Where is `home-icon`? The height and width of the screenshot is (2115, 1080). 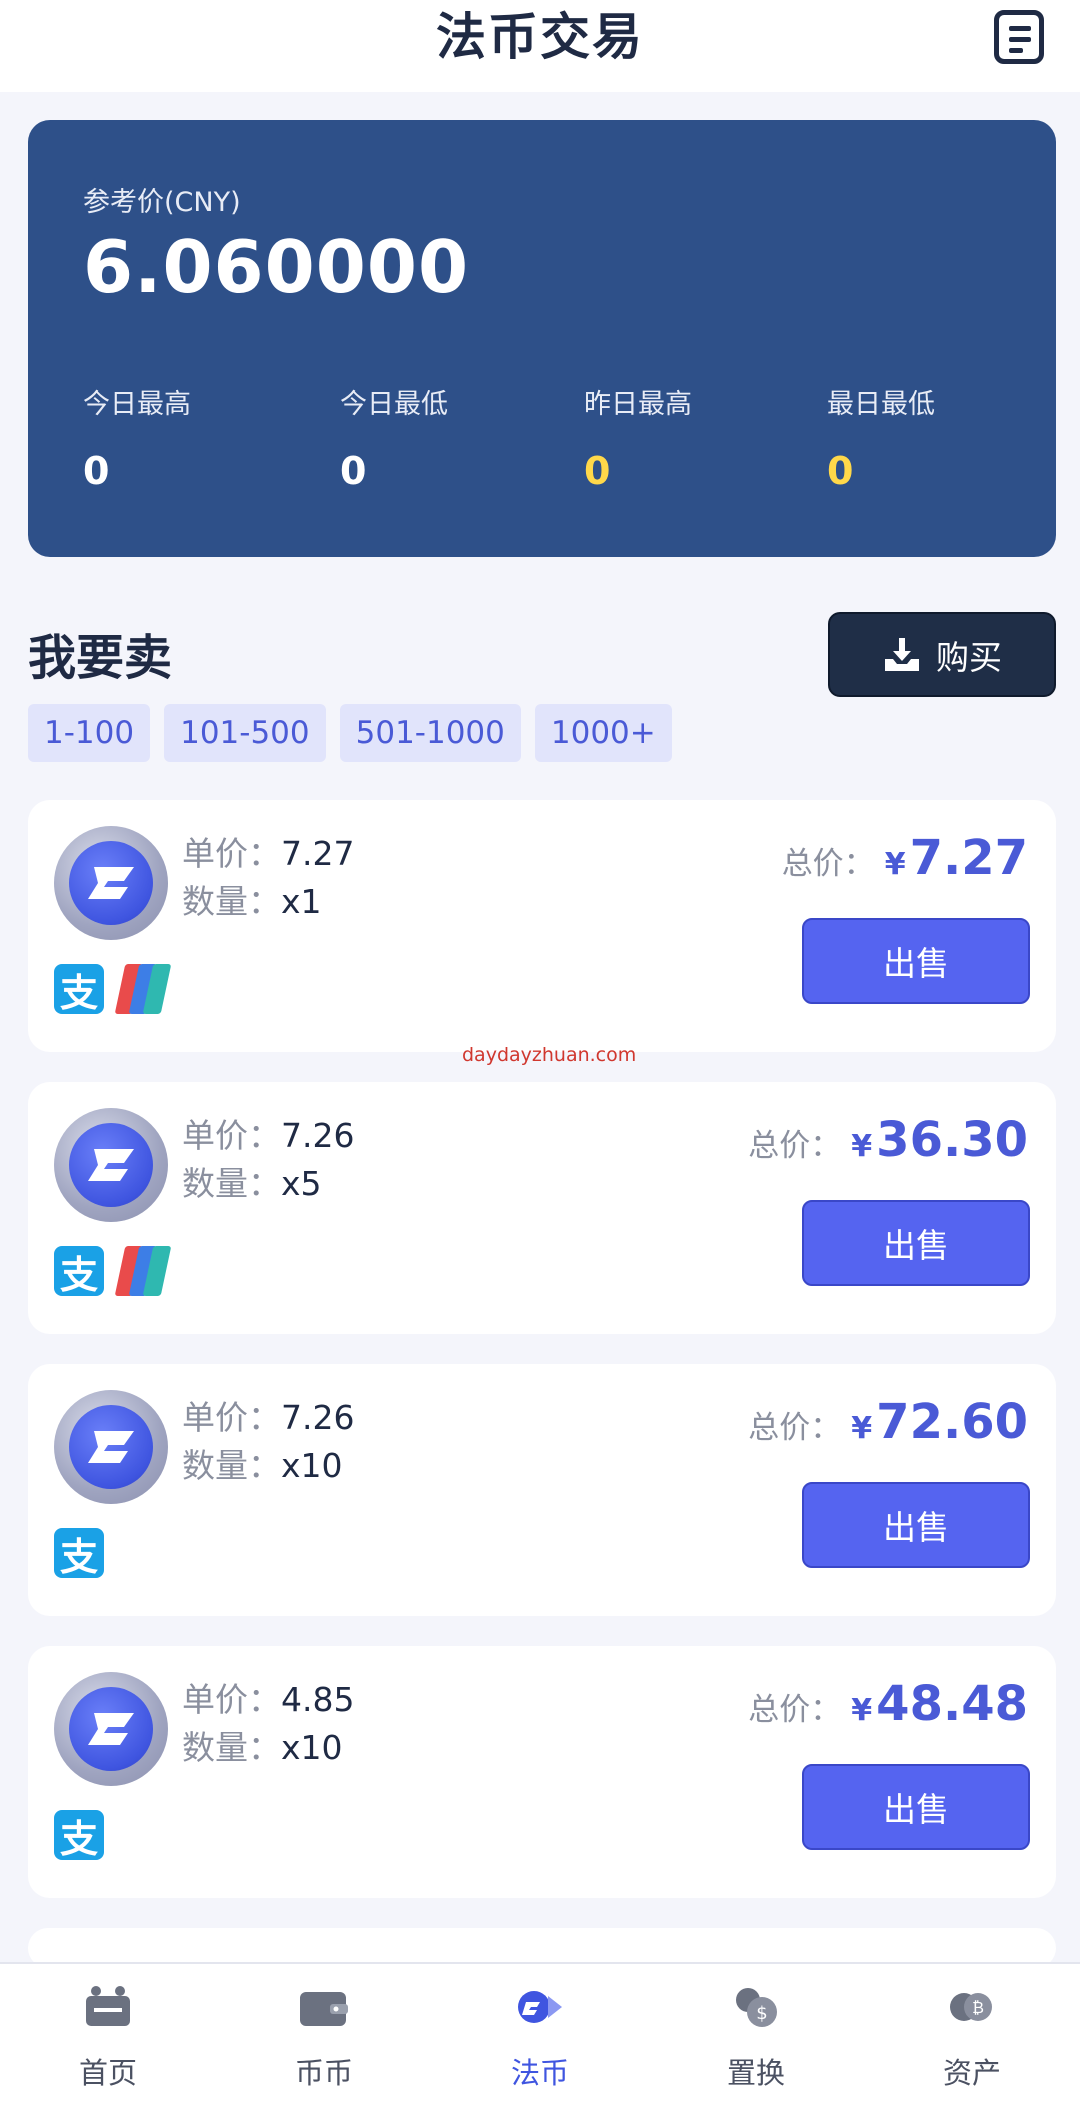
home-icon is located at coordinates (108, 2006).